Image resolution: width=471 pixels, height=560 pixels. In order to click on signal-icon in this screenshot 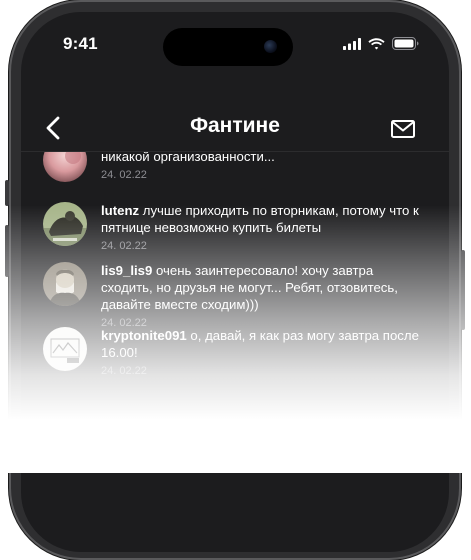, I will do `click(352, 43)`.